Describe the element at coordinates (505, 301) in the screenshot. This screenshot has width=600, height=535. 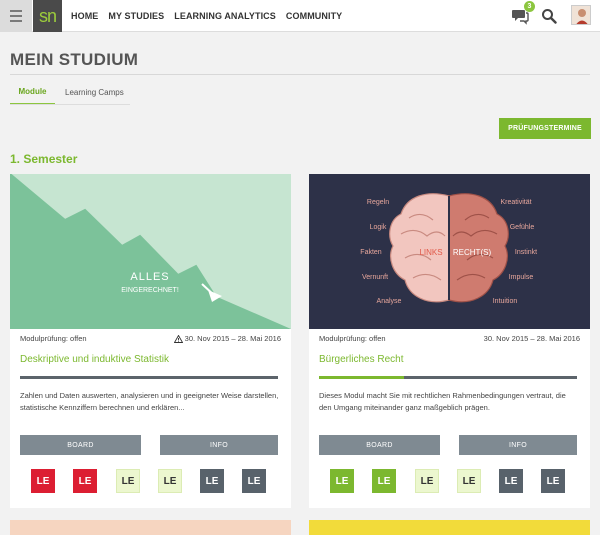
I see `right-word-5: Intuition` at that location.